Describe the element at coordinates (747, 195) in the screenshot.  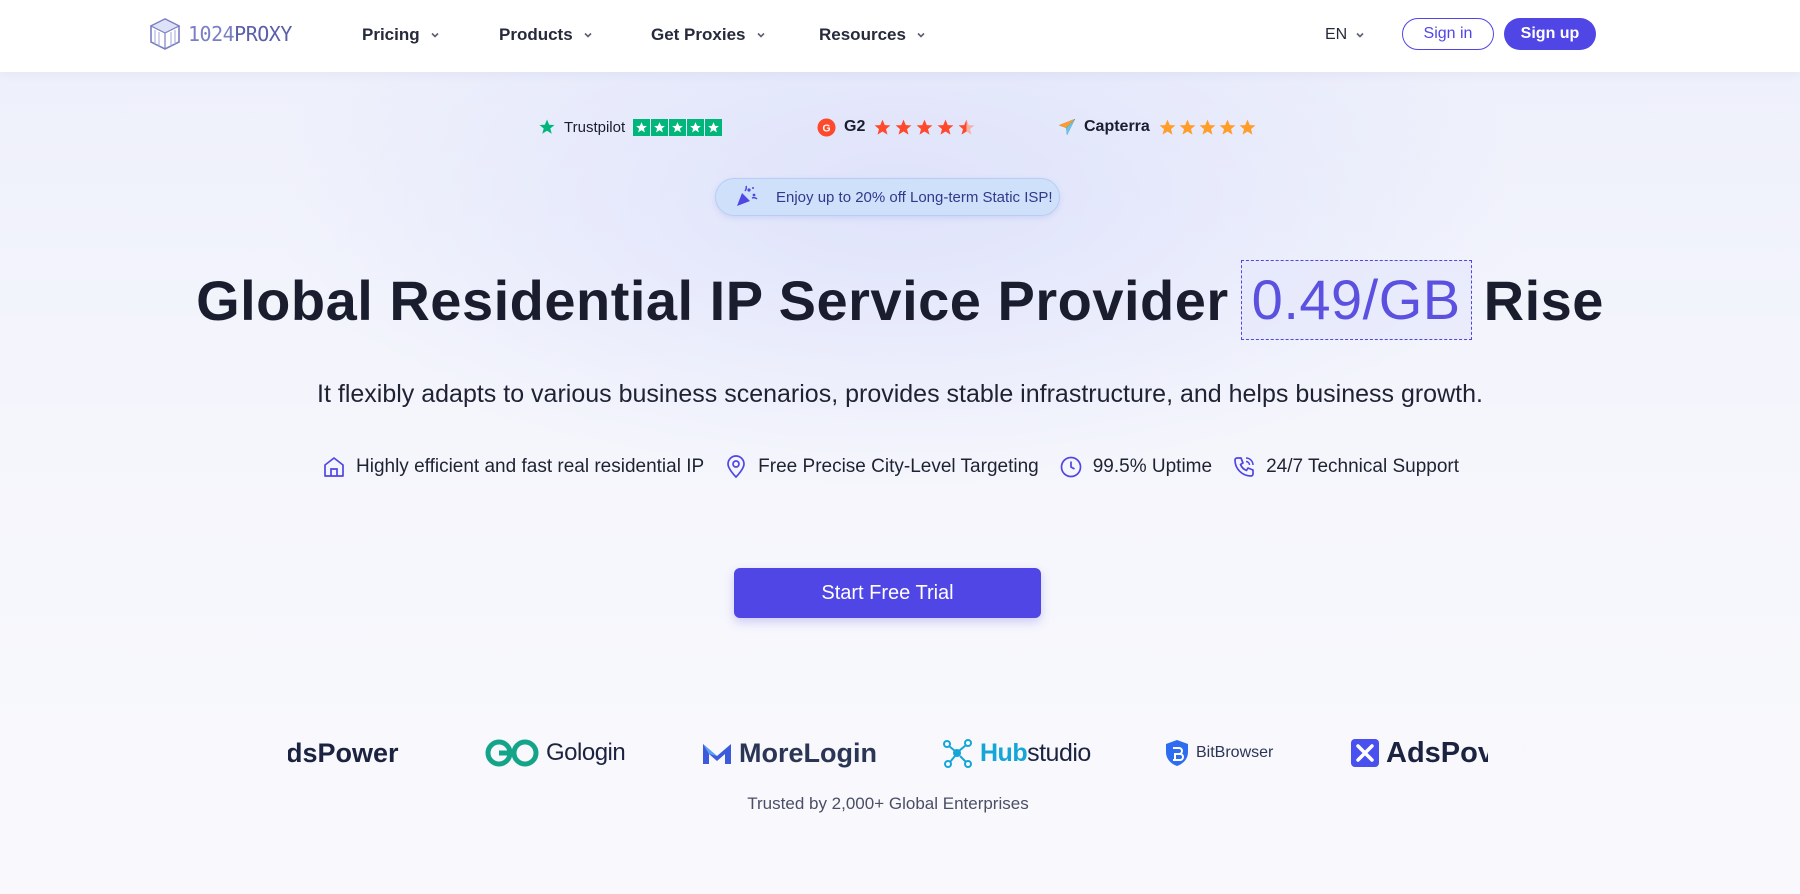
I see `party-popper-icon` at that location.